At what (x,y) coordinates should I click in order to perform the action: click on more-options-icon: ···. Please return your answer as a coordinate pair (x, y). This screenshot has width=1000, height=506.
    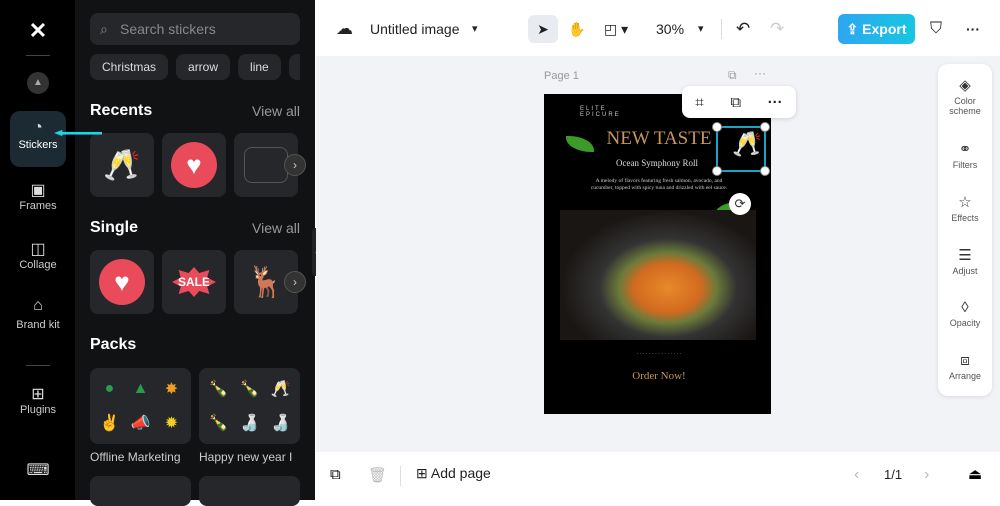
    Looking at the image, I should click on (973, 29).